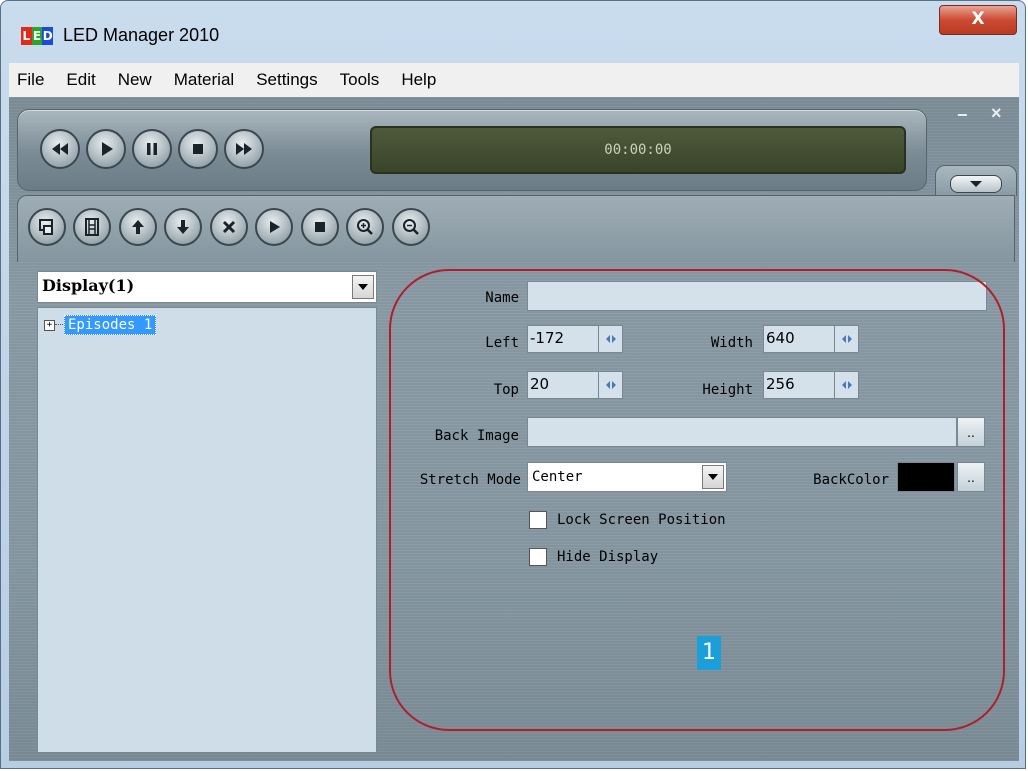 The image size is (1028, 771). Describe the element at coordinates (506, 390) in the screenshot. I see `top-label: Top` at that location.